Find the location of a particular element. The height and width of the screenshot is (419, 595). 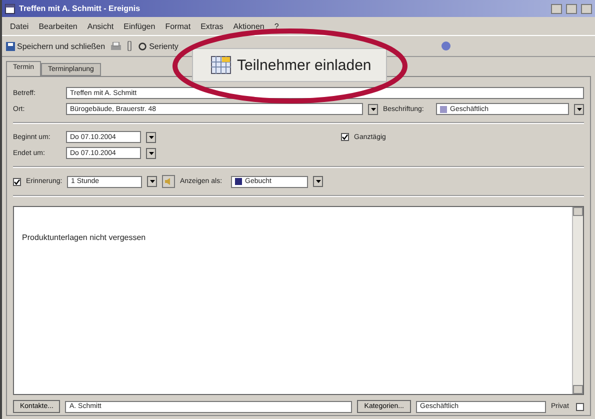

printer-icon is located at coordinates (116, 46).